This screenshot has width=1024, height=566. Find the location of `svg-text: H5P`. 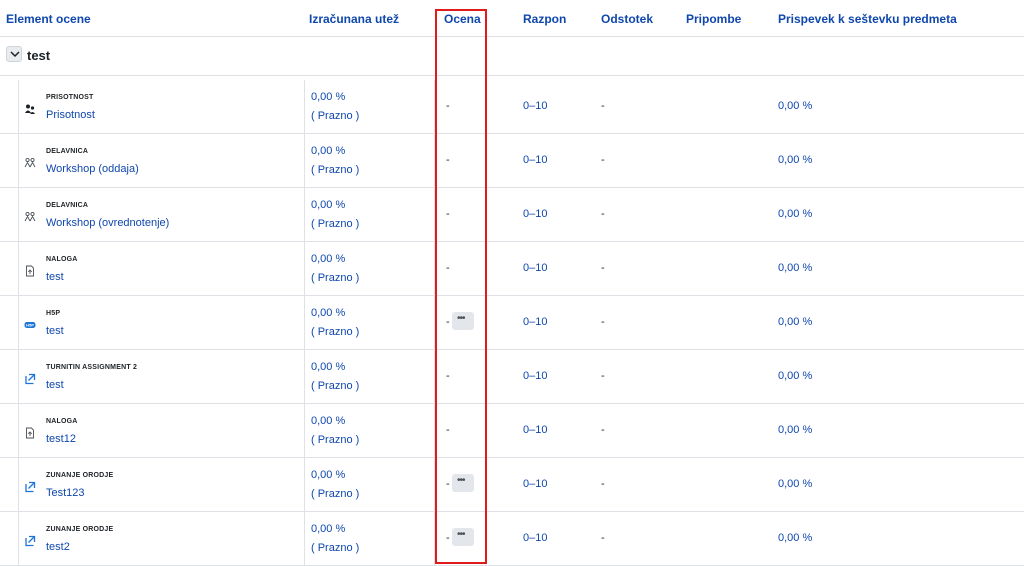

svg-text: H5P is located at coordinates (30, 325).